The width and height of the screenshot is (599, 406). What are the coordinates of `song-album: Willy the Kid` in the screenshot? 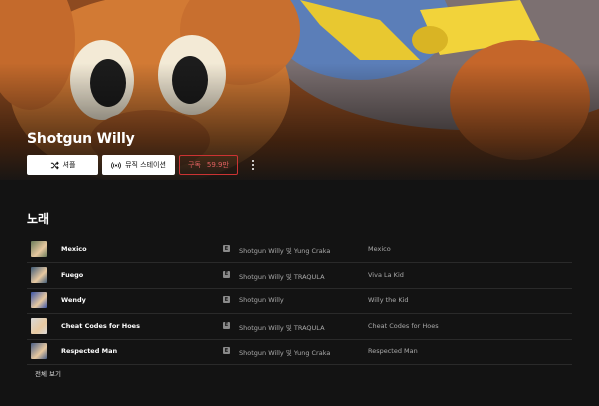 It's located at (388, 300).